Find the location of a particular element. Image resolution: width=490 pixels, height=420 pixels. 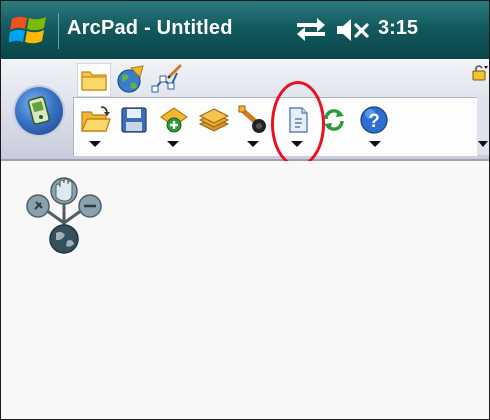

title-bar: ArcPad - Untitled 3:15 is located at coordinates (245, 30).